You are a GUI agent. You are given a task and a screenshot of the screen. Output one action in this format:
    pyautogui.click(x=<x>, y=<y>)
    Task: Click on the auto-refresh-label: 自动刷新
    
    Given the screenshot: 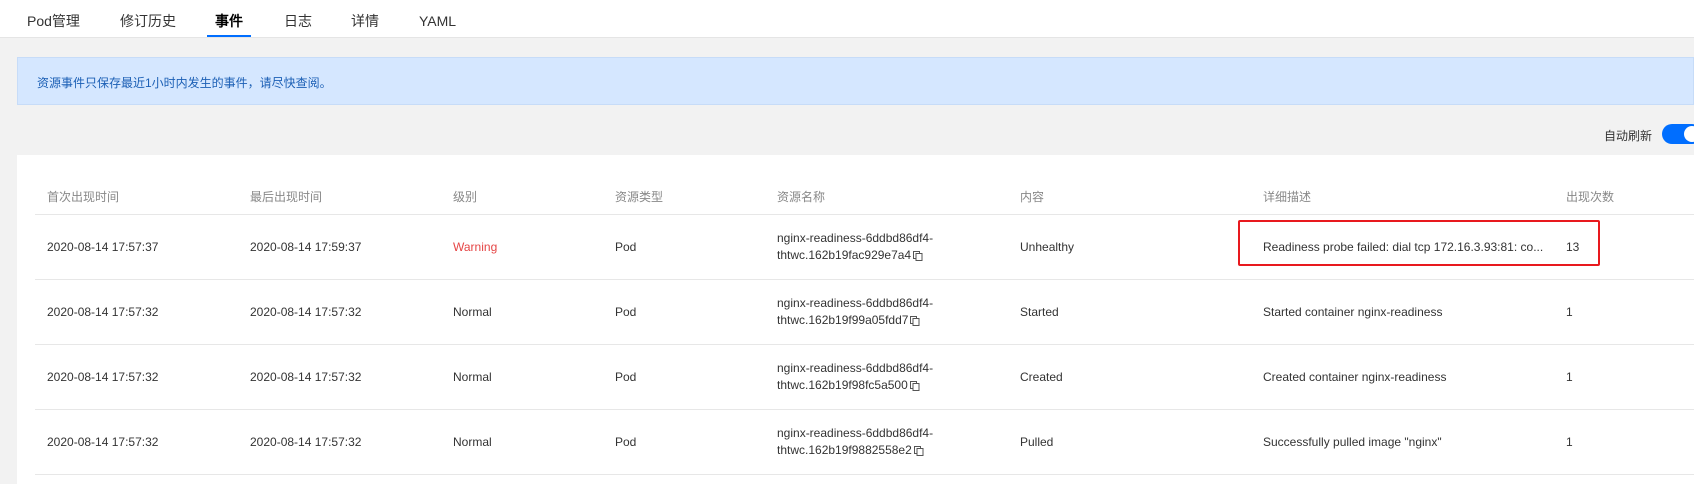 What is the action you would take?
    pyautogui.click(x=1628, y=136)
    